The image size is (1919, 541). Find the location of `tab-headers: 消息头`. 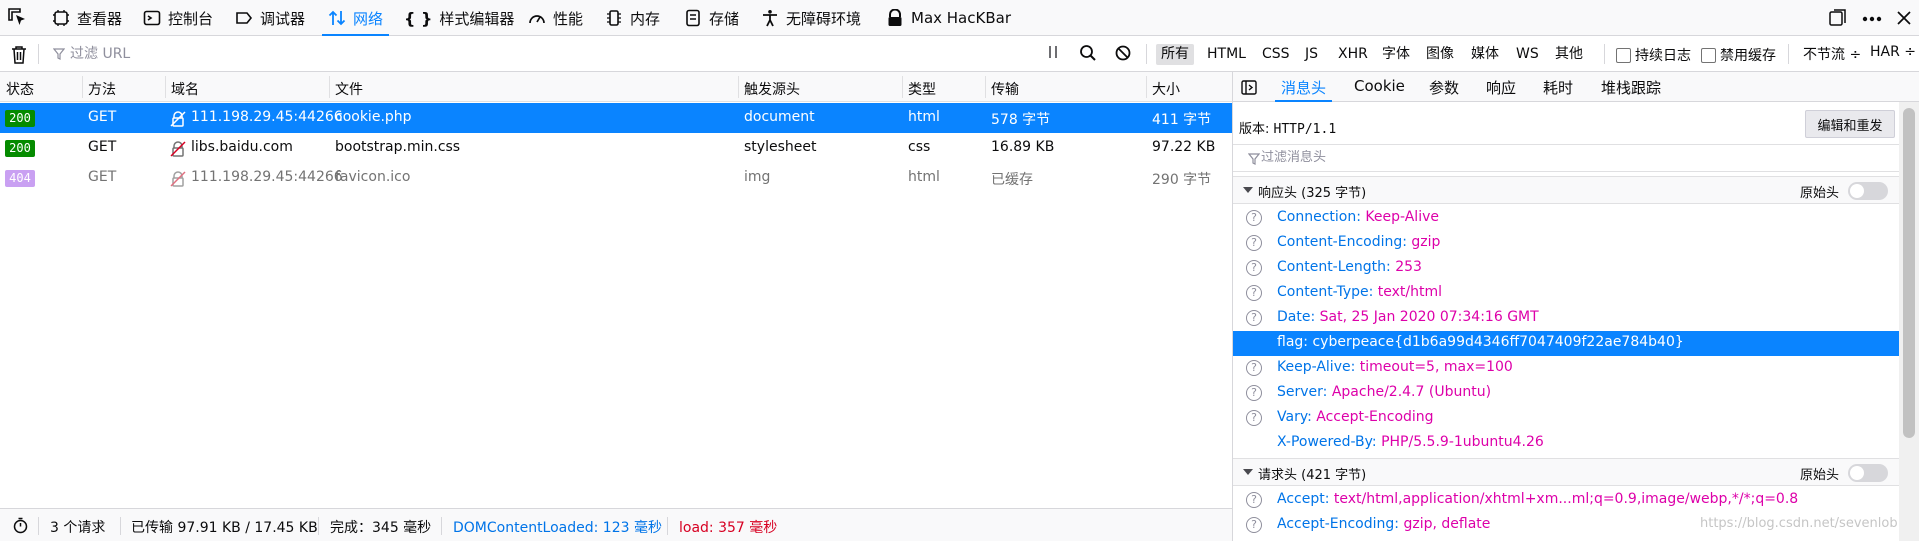

tab-headers: 消息头 is located at coordinates (1303, 89).